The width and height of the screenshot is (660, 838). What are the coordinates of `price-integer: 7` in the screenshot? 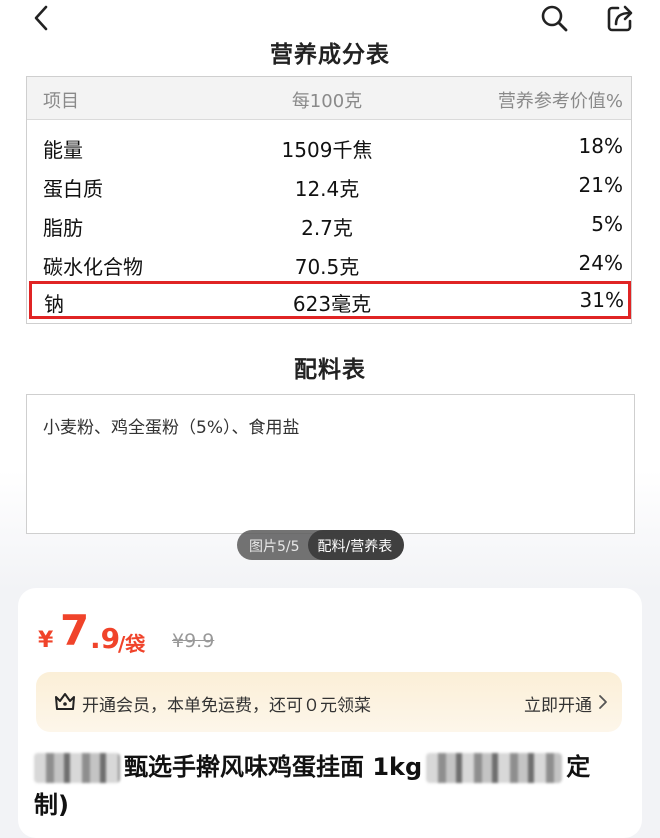 It's located at (75, 630).